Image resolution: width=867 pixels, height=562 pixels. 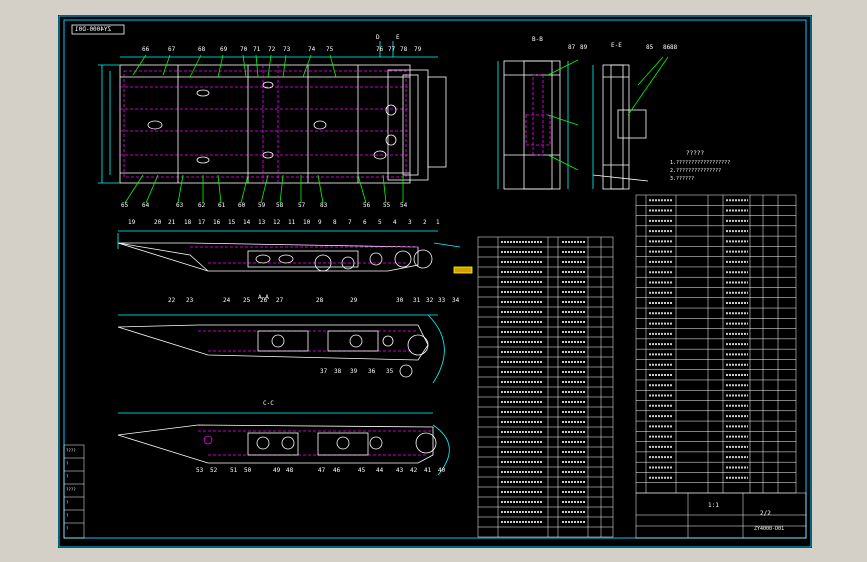 I want to click on balloon-57: 57, so click(x=302, y=205).